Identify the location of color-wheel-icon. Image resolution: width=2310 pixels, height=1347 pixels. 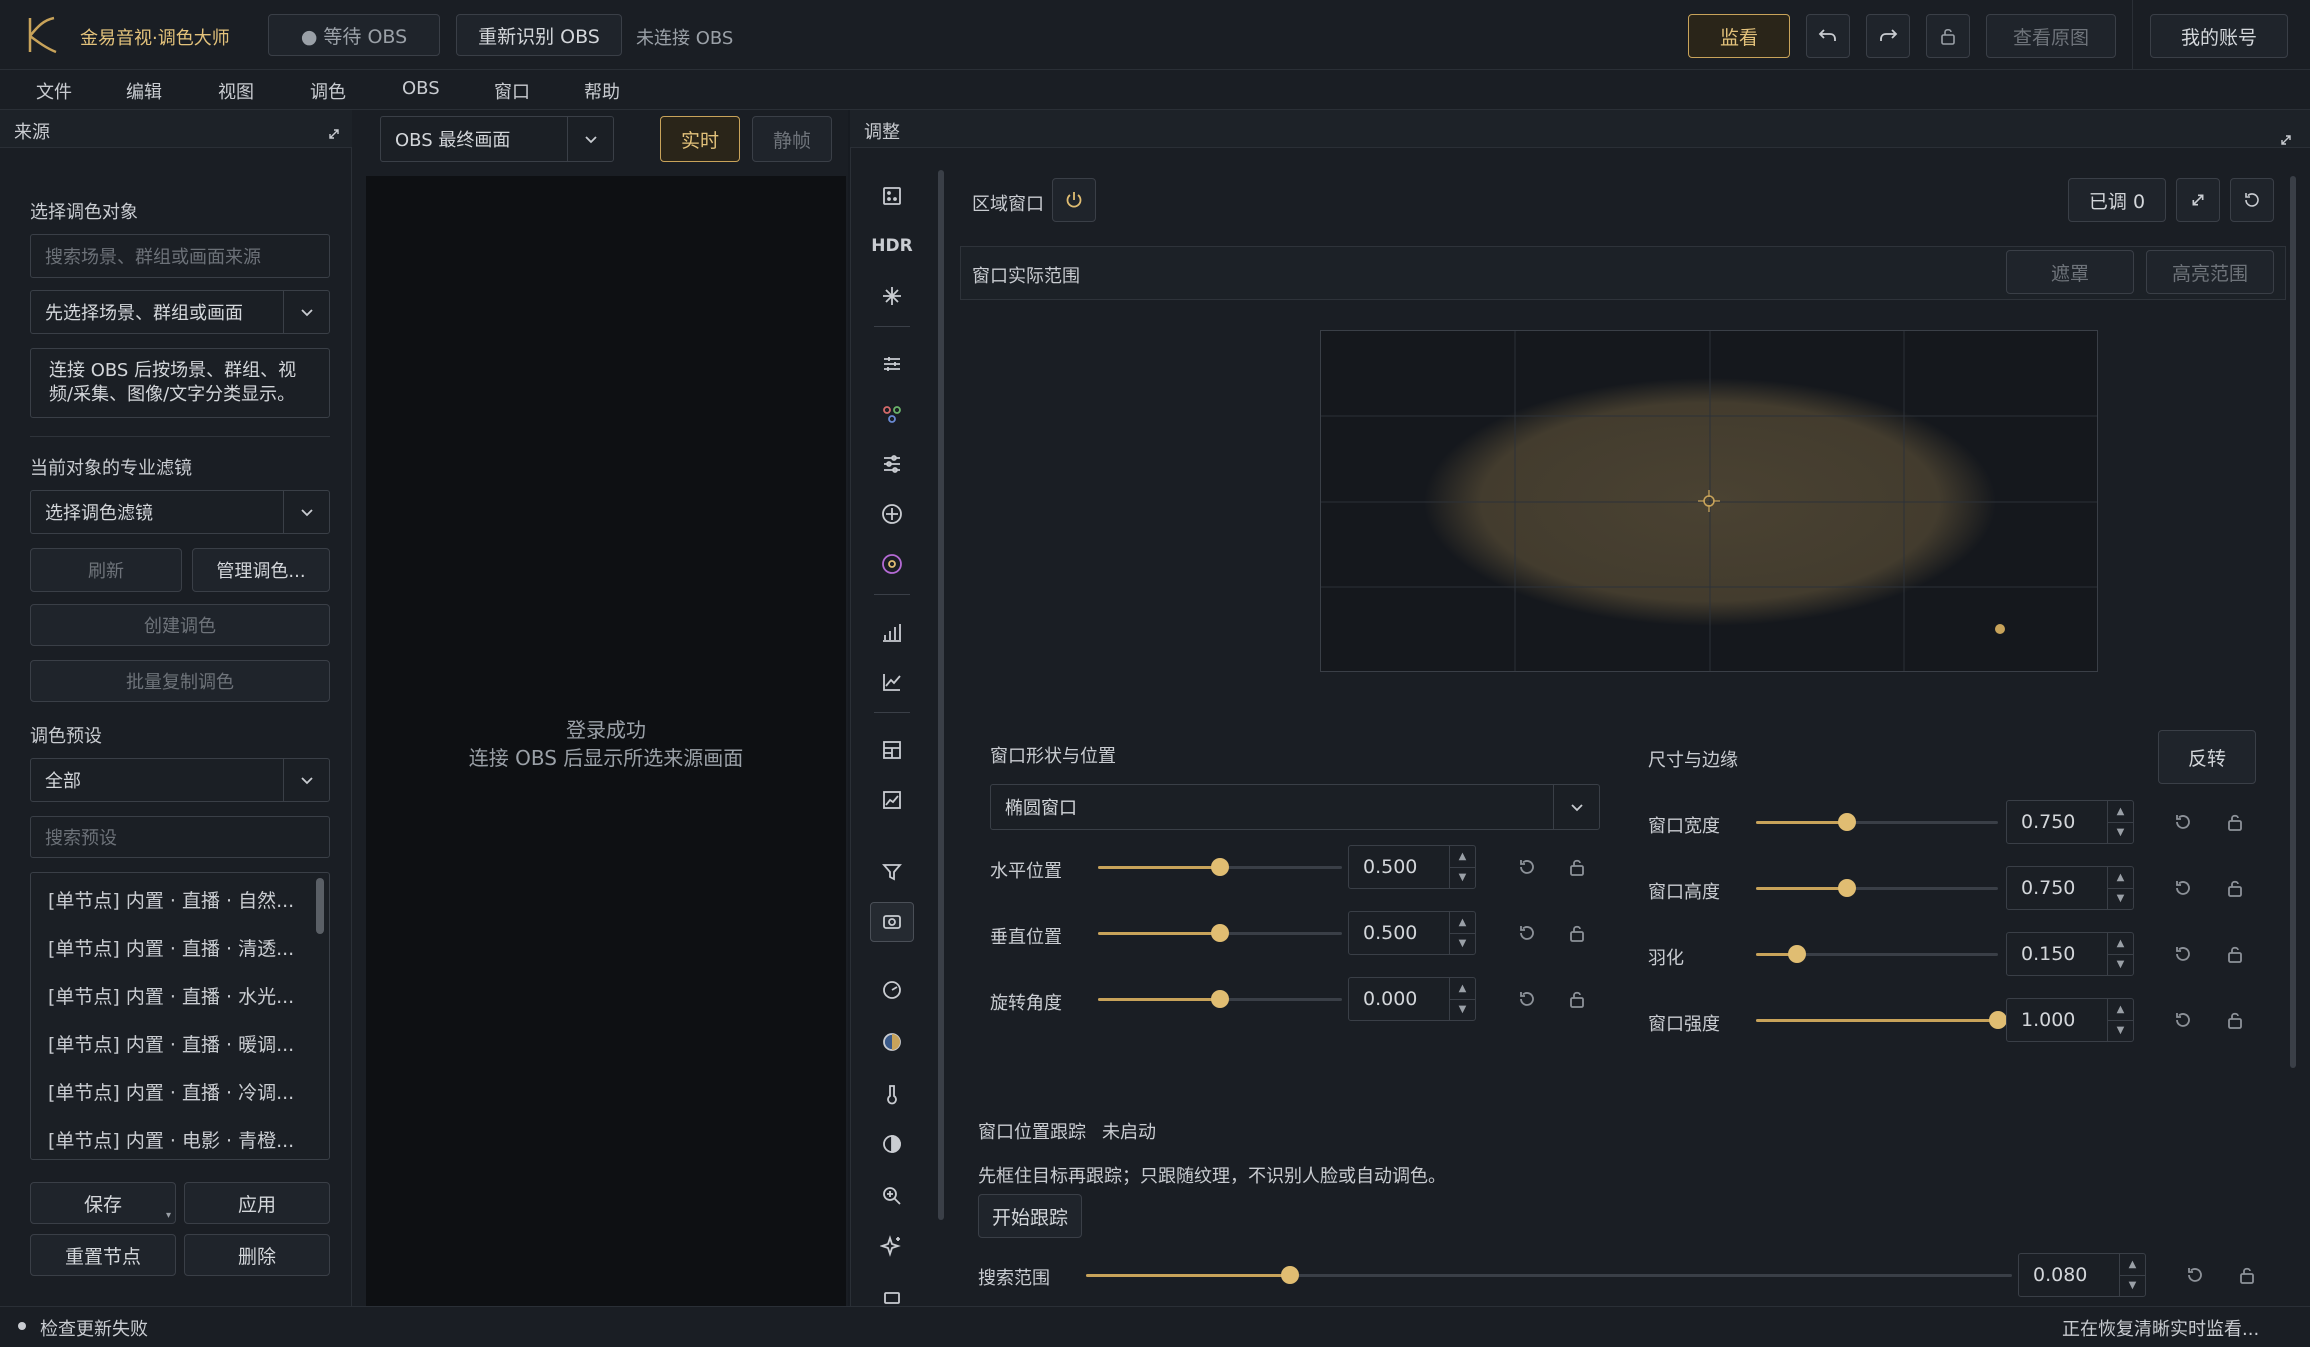
(892, 564).